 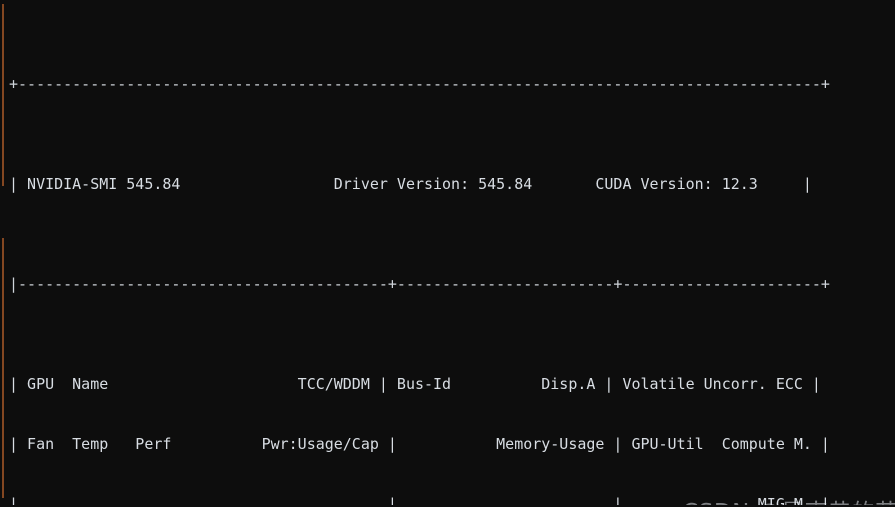 What do you see at coordinates (3, 253) in the screenshot?
I see `terminal-scroll-rail` at bounding box center [3, 253].